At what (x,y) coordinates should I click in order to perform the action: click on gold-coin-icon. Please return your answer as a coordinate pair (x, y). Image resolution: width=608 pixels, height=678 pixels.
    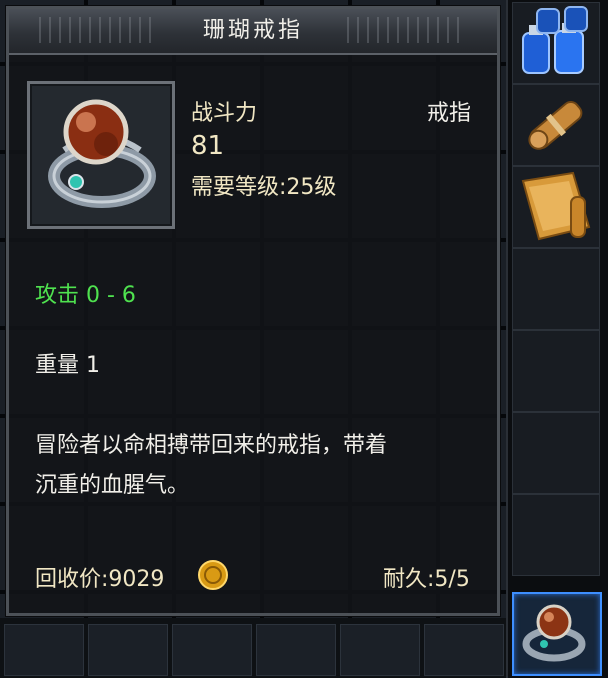
    Looking at the image, I should click on (213, 575).